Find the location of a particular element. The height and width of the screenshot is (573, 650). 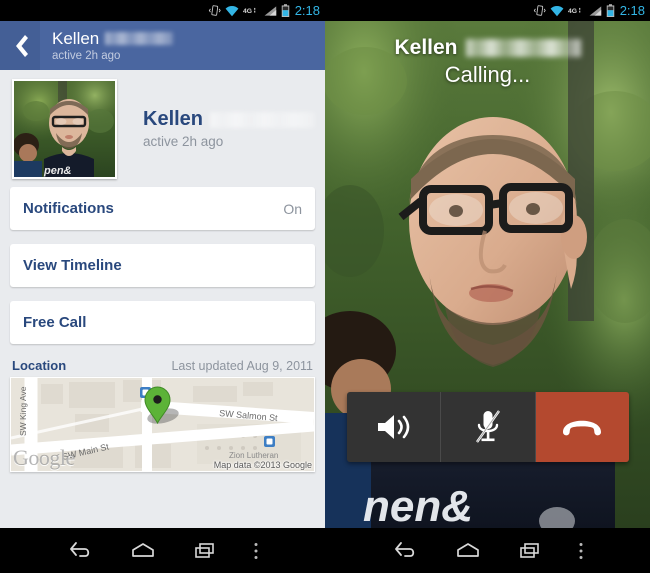

view-timeline-label: View Timeline is located at coordinates (72, 265).